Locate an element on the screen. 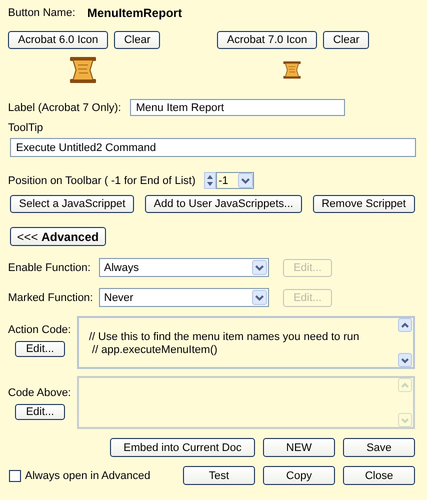  position-dropdown: -1 is located at coordinates (235, 180).